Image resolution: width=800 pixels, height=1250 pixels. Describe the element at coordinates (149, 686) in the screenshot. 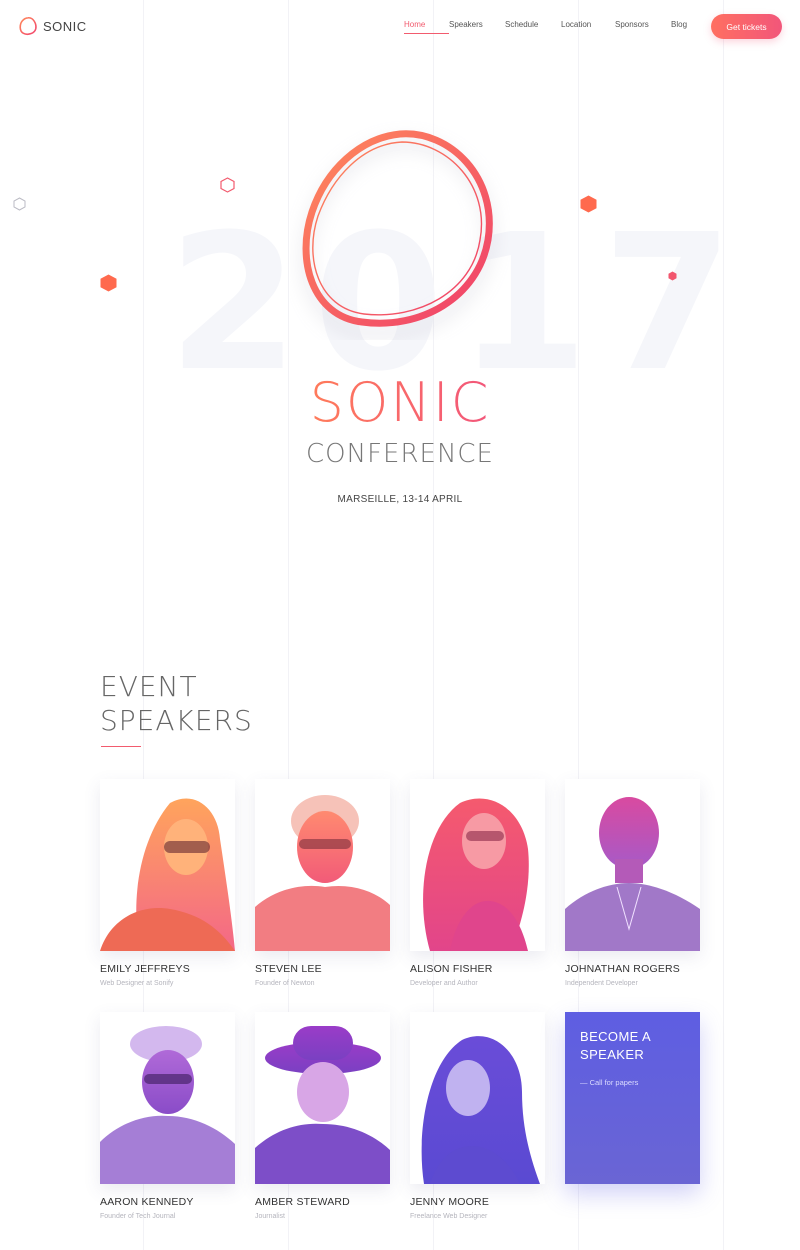

I see `section-title-line1: EVENT` at that location.